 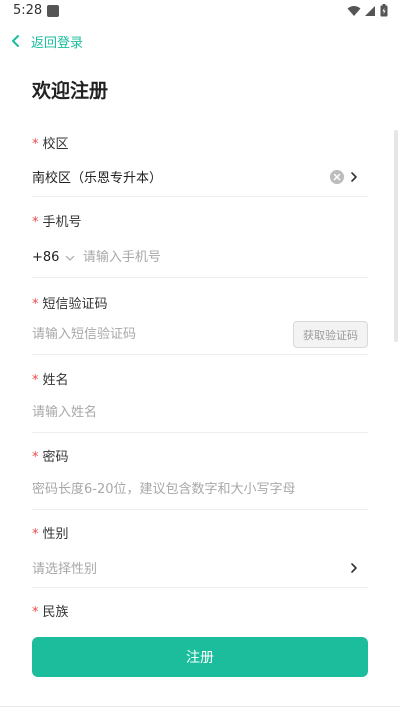 I want to click on phone-input, so click(x=225, y=257).